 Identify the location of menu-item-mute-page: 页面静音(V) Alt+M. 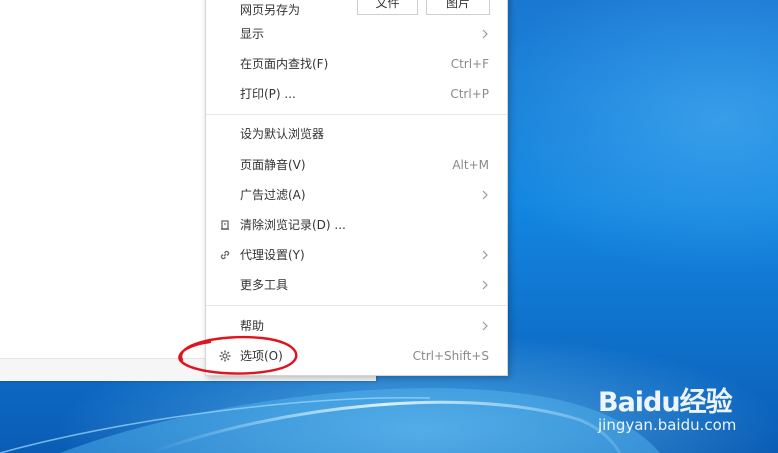
(356, 165).